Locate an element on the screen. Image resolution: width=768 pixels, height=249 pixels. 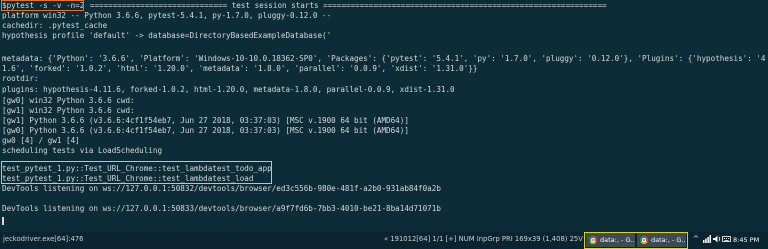
process-label: jeckodriver.exe[64]:476 is located at coordinates (43, 239).